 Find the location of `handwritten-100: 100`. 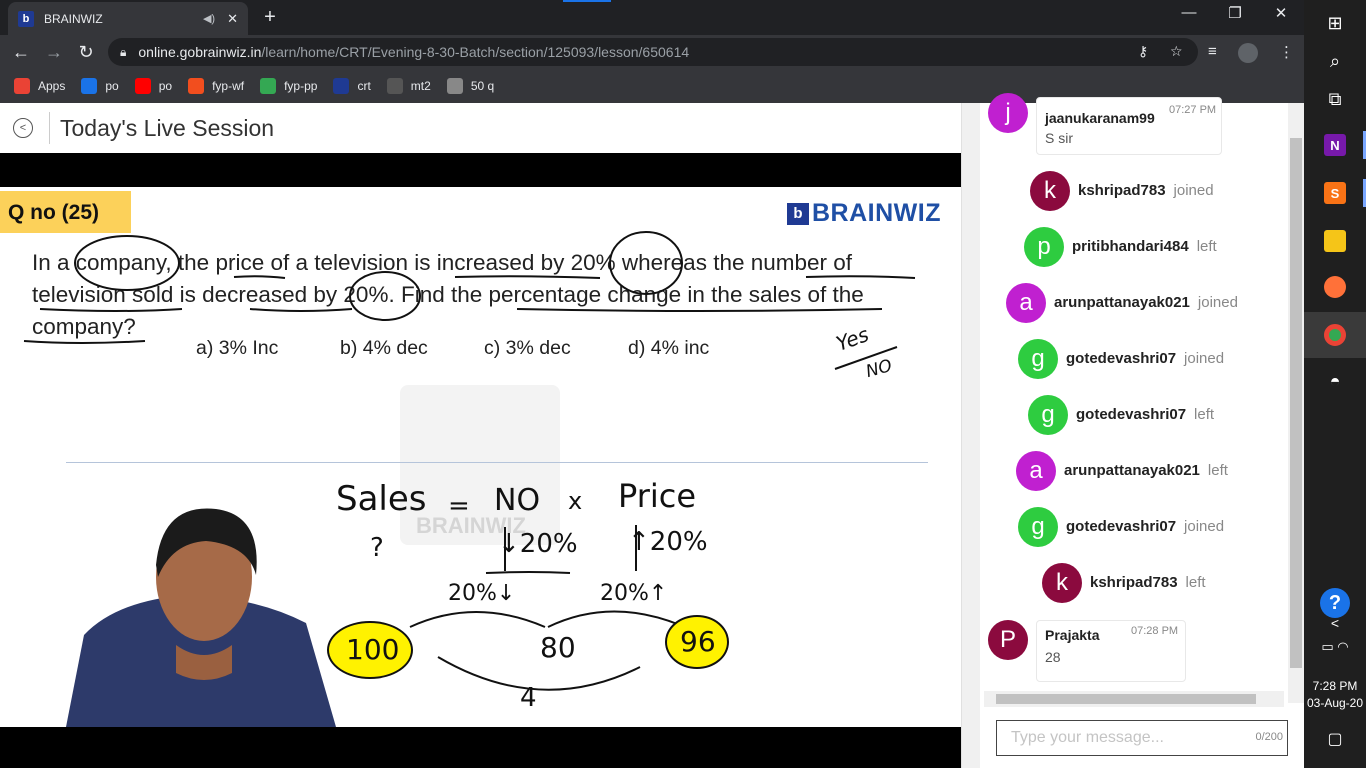

handwritten-100: 100 is located at coordinates (373, 649).